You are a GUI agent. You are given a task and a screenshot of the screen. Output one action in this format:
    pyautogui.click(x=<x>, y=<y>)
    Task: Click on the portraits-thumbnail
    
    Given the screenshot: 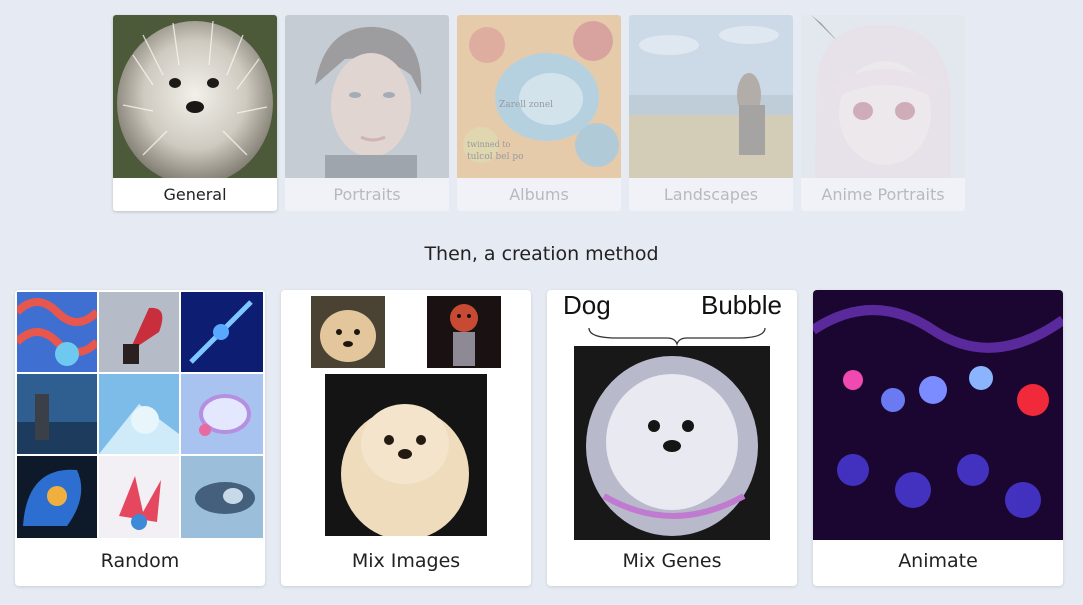 What is the action you would take?
    pyautogui.click(x=367, y=96)
    